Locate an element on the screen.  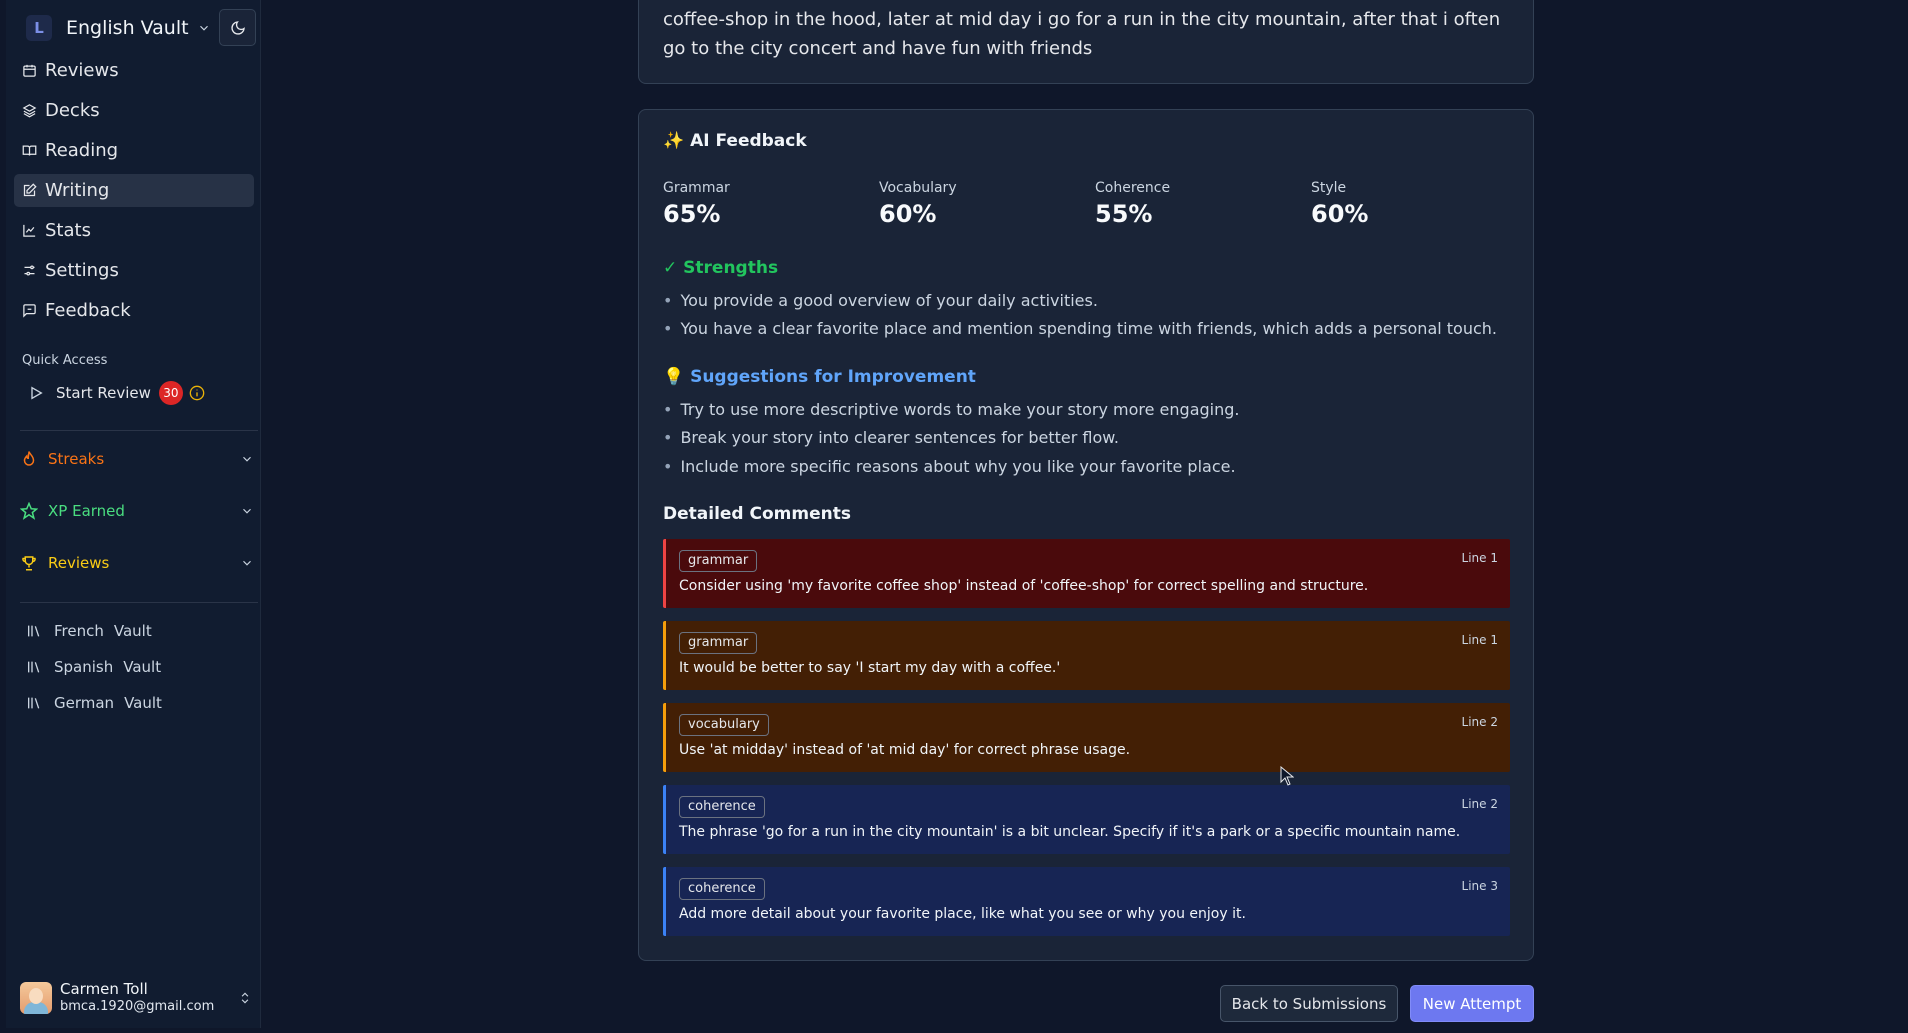
nav-label: Decks is located at coordinates (72, 110).